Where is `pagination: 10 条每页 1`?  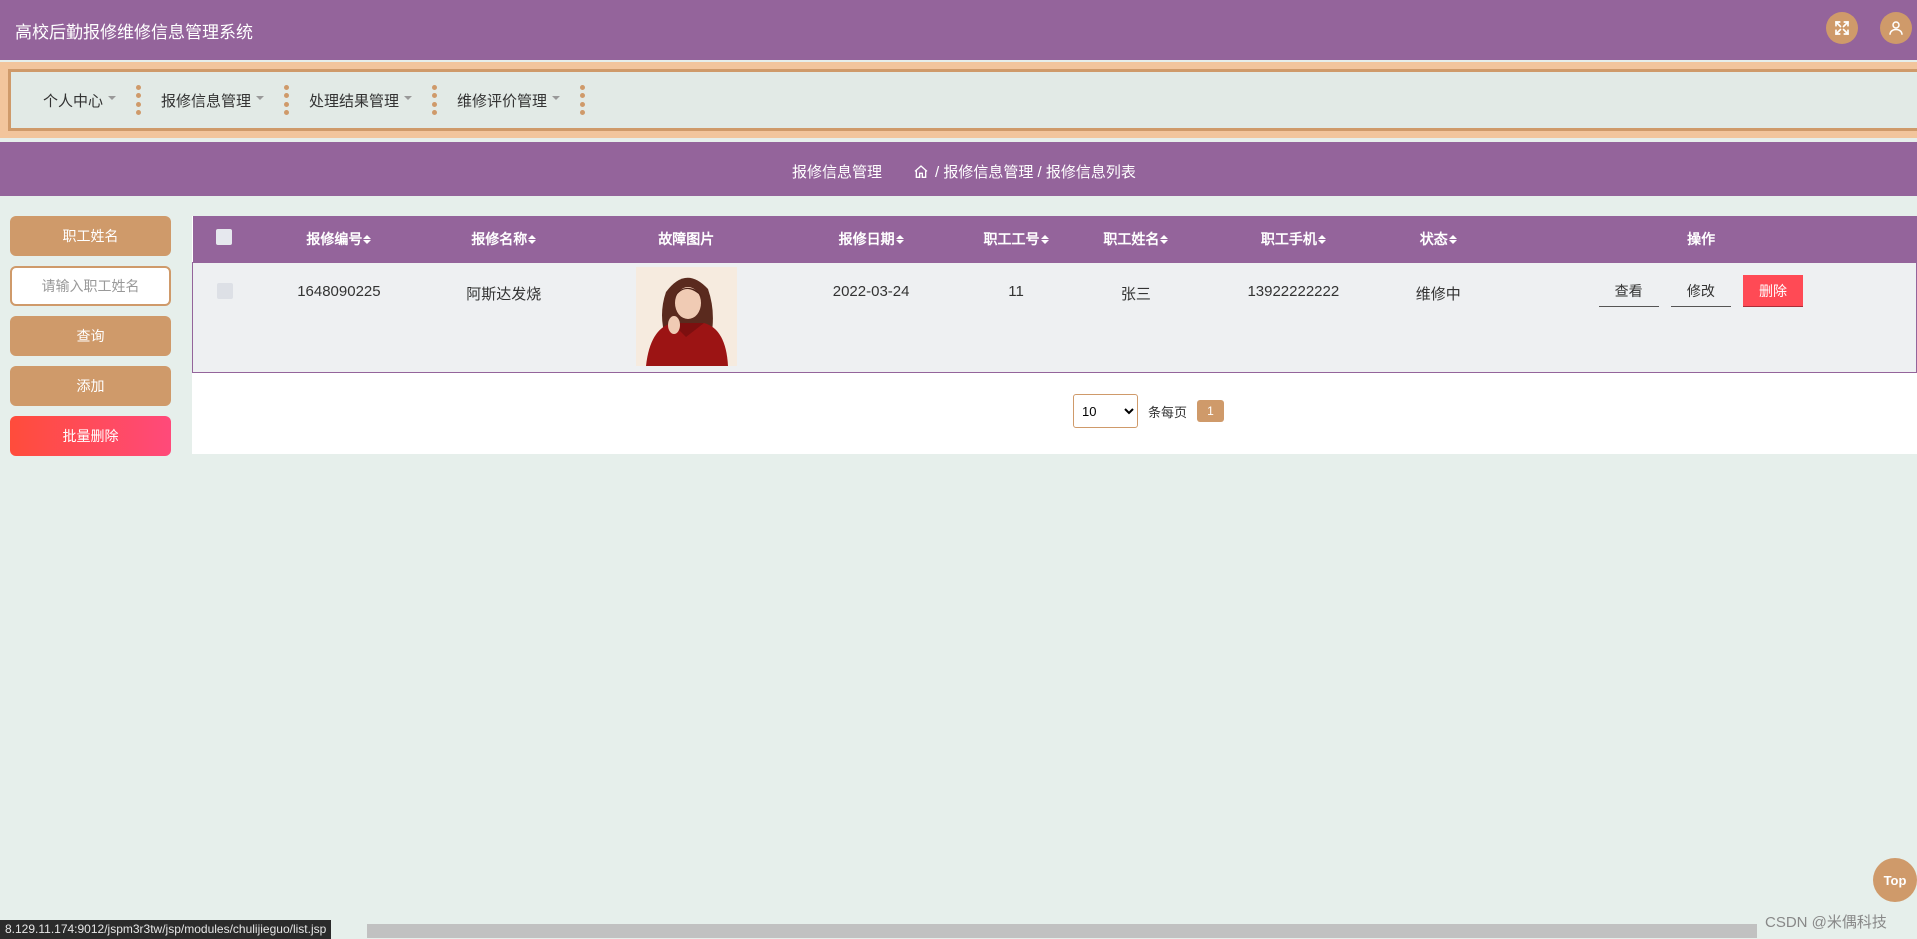
pagination: 10 条每页 1 is located at coordinates (1149, 411).